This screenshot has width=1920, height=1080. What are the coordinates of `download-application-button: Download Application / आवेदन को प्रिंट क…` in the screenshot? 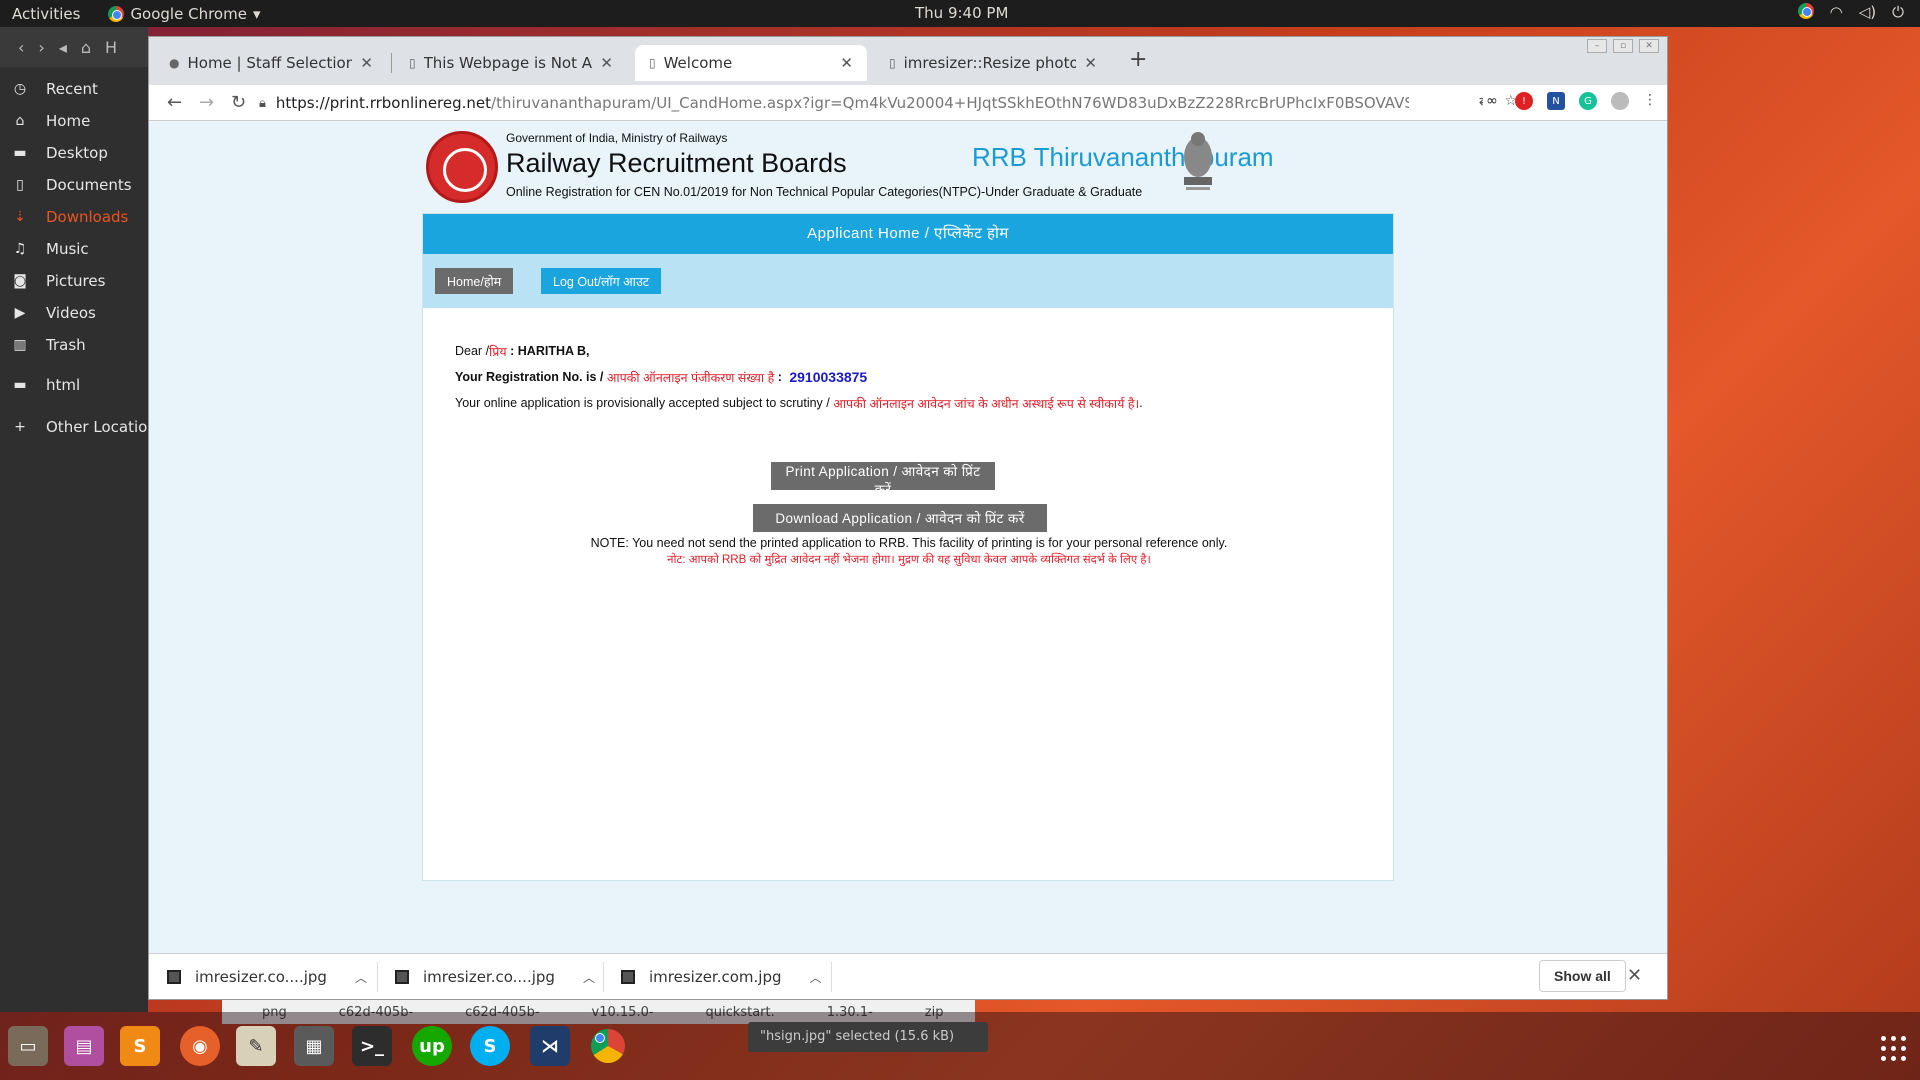 It's located at (900, 518).